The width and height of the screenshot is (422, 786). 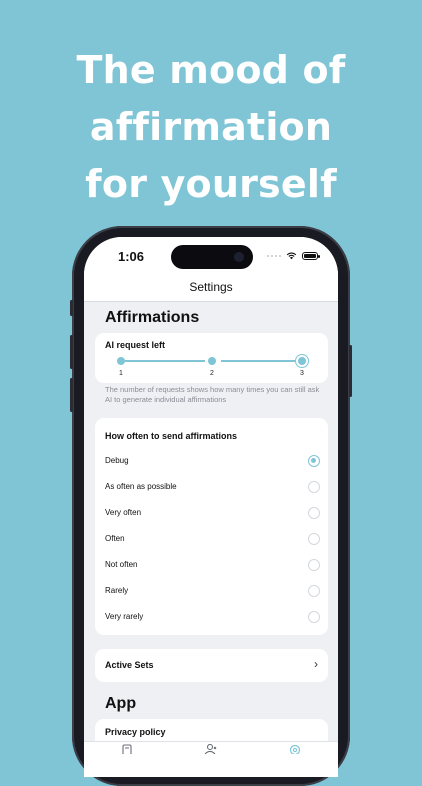 What do you see at coordinates (350, 371) in the screenshot?
I see `phone-power-button` at bounding box center [350, 371].